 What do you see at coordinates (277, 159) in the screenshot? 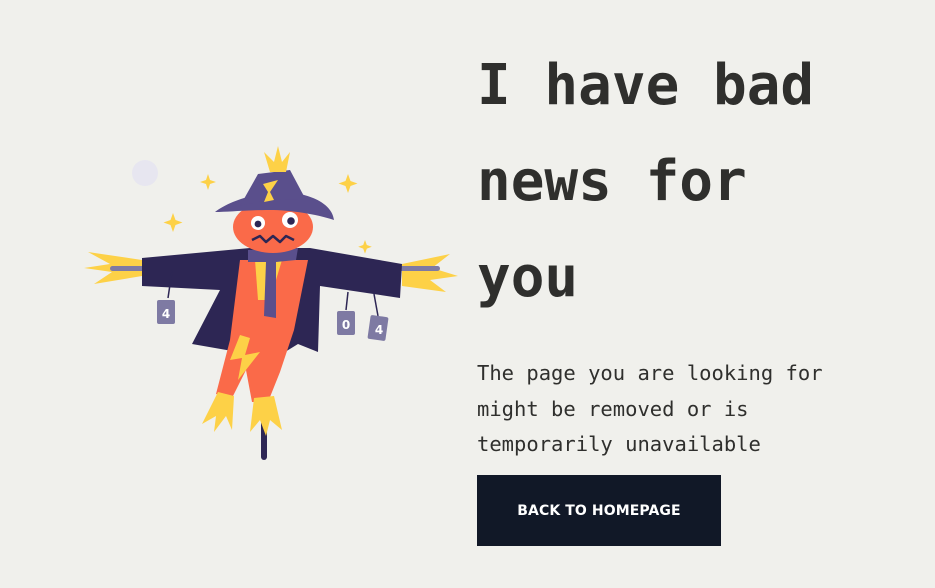
I see `straw-hat` at bounding box center [277, 159].